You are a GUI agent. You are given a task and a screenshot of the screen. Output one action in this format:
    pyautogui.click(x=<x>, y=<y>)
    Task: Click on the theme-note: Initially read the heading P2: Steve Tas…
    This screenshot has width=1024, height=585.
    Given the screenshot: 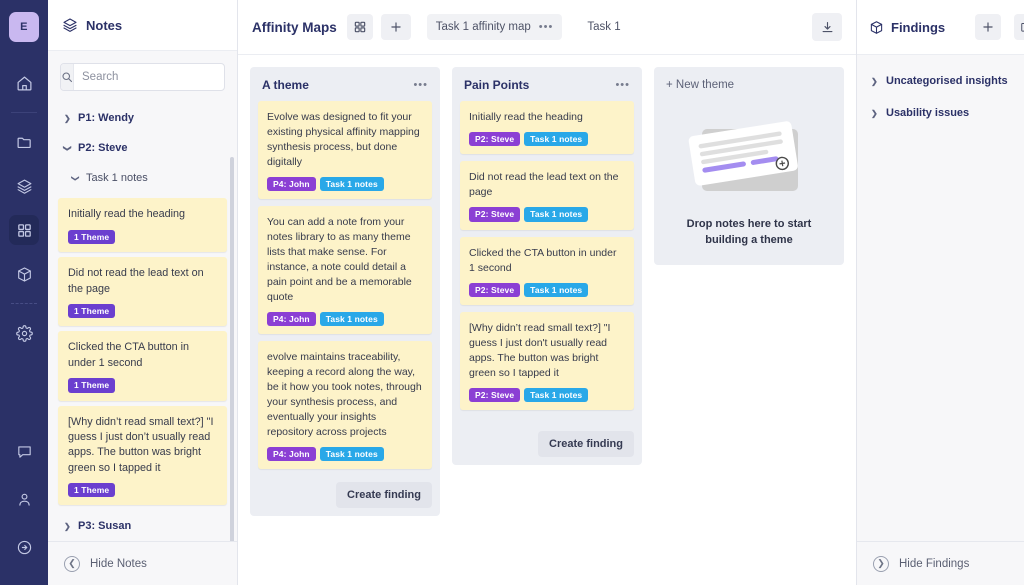 What is the action you would take?
    pyautogui.click(x=547, y=128)
    